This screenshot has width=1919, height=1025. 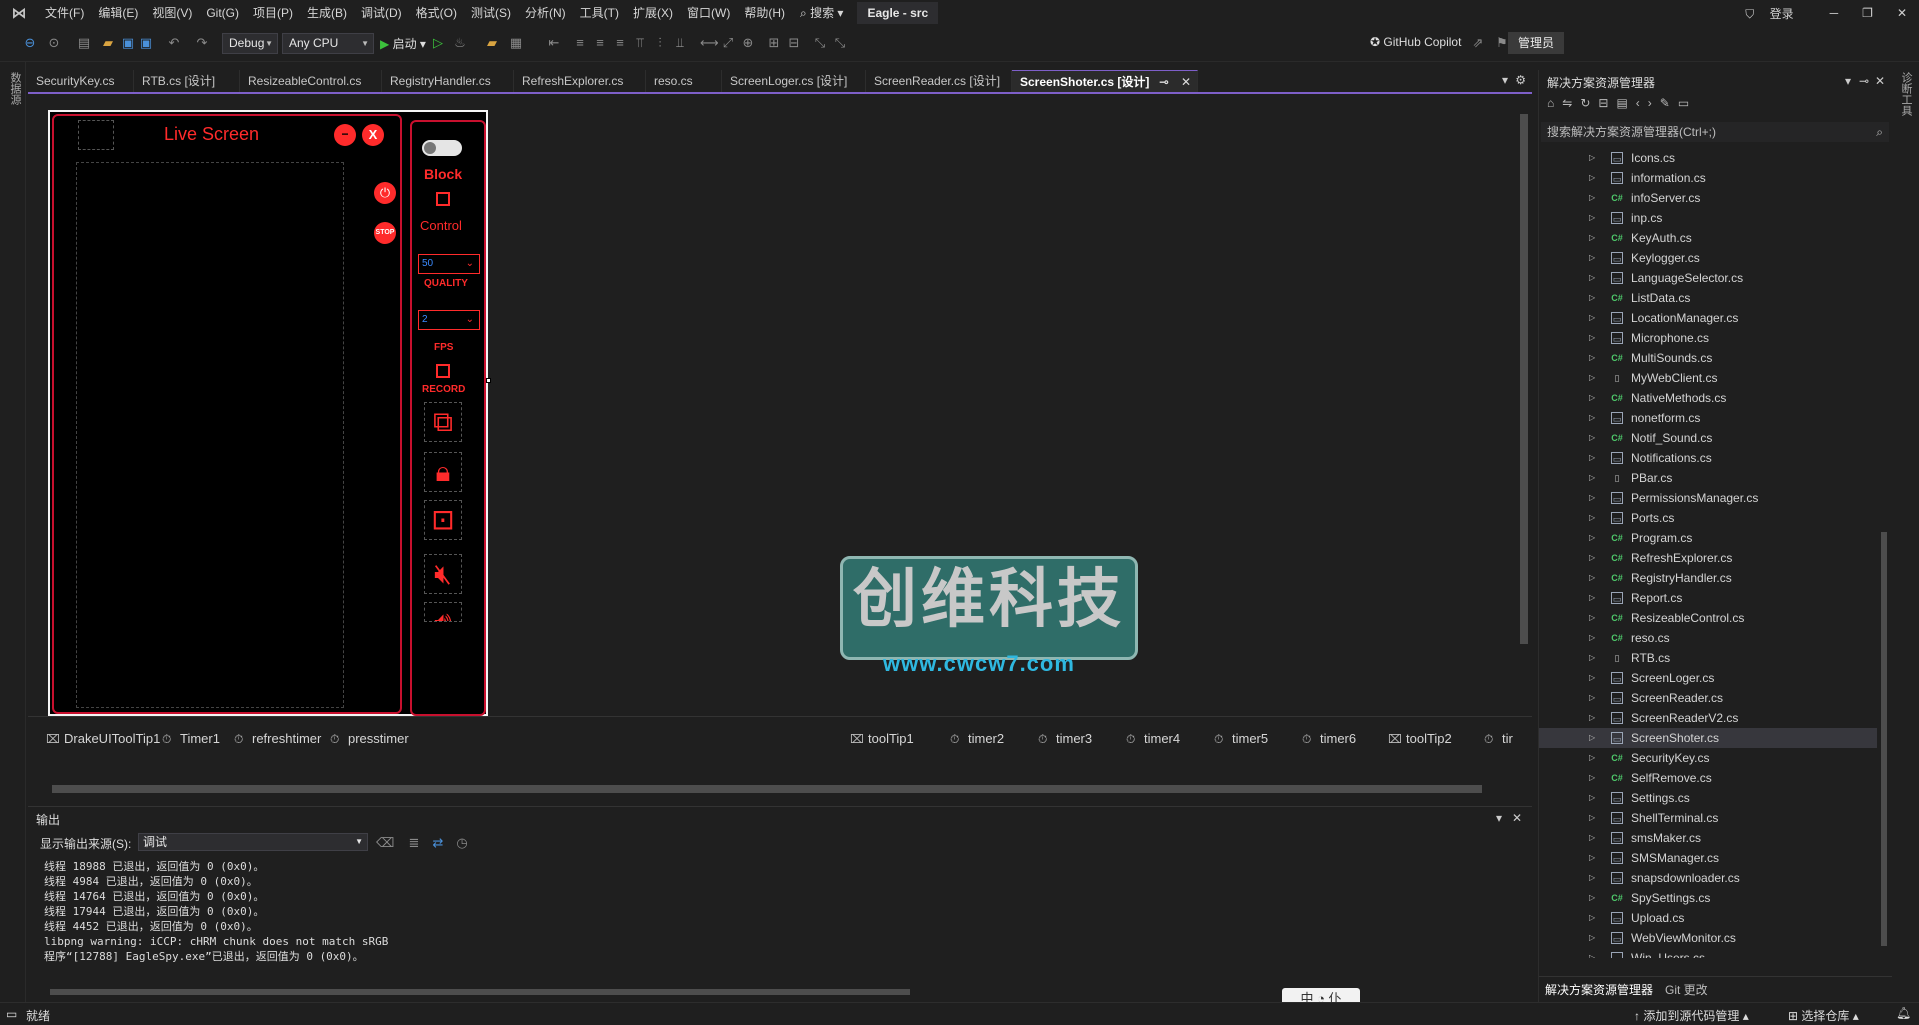 I want to click on solution-file-item: ▷ C# infoServer.cs, so click(x=1708, y=198).